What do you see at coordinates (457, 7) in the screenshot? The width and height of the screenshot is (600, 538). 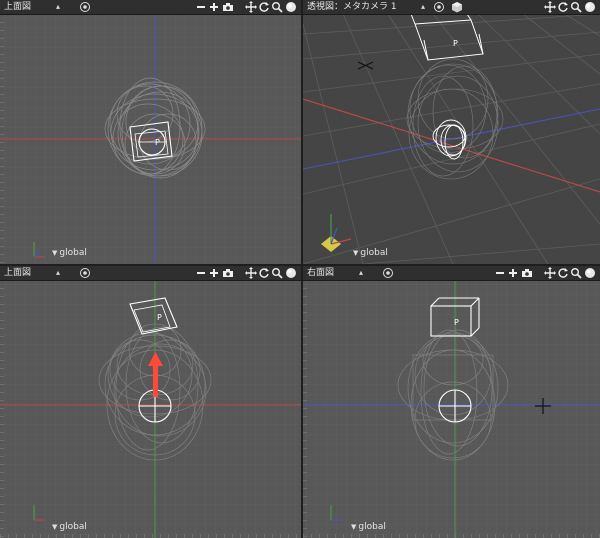 I see `cube-icon` at bounding box center [457, 7].